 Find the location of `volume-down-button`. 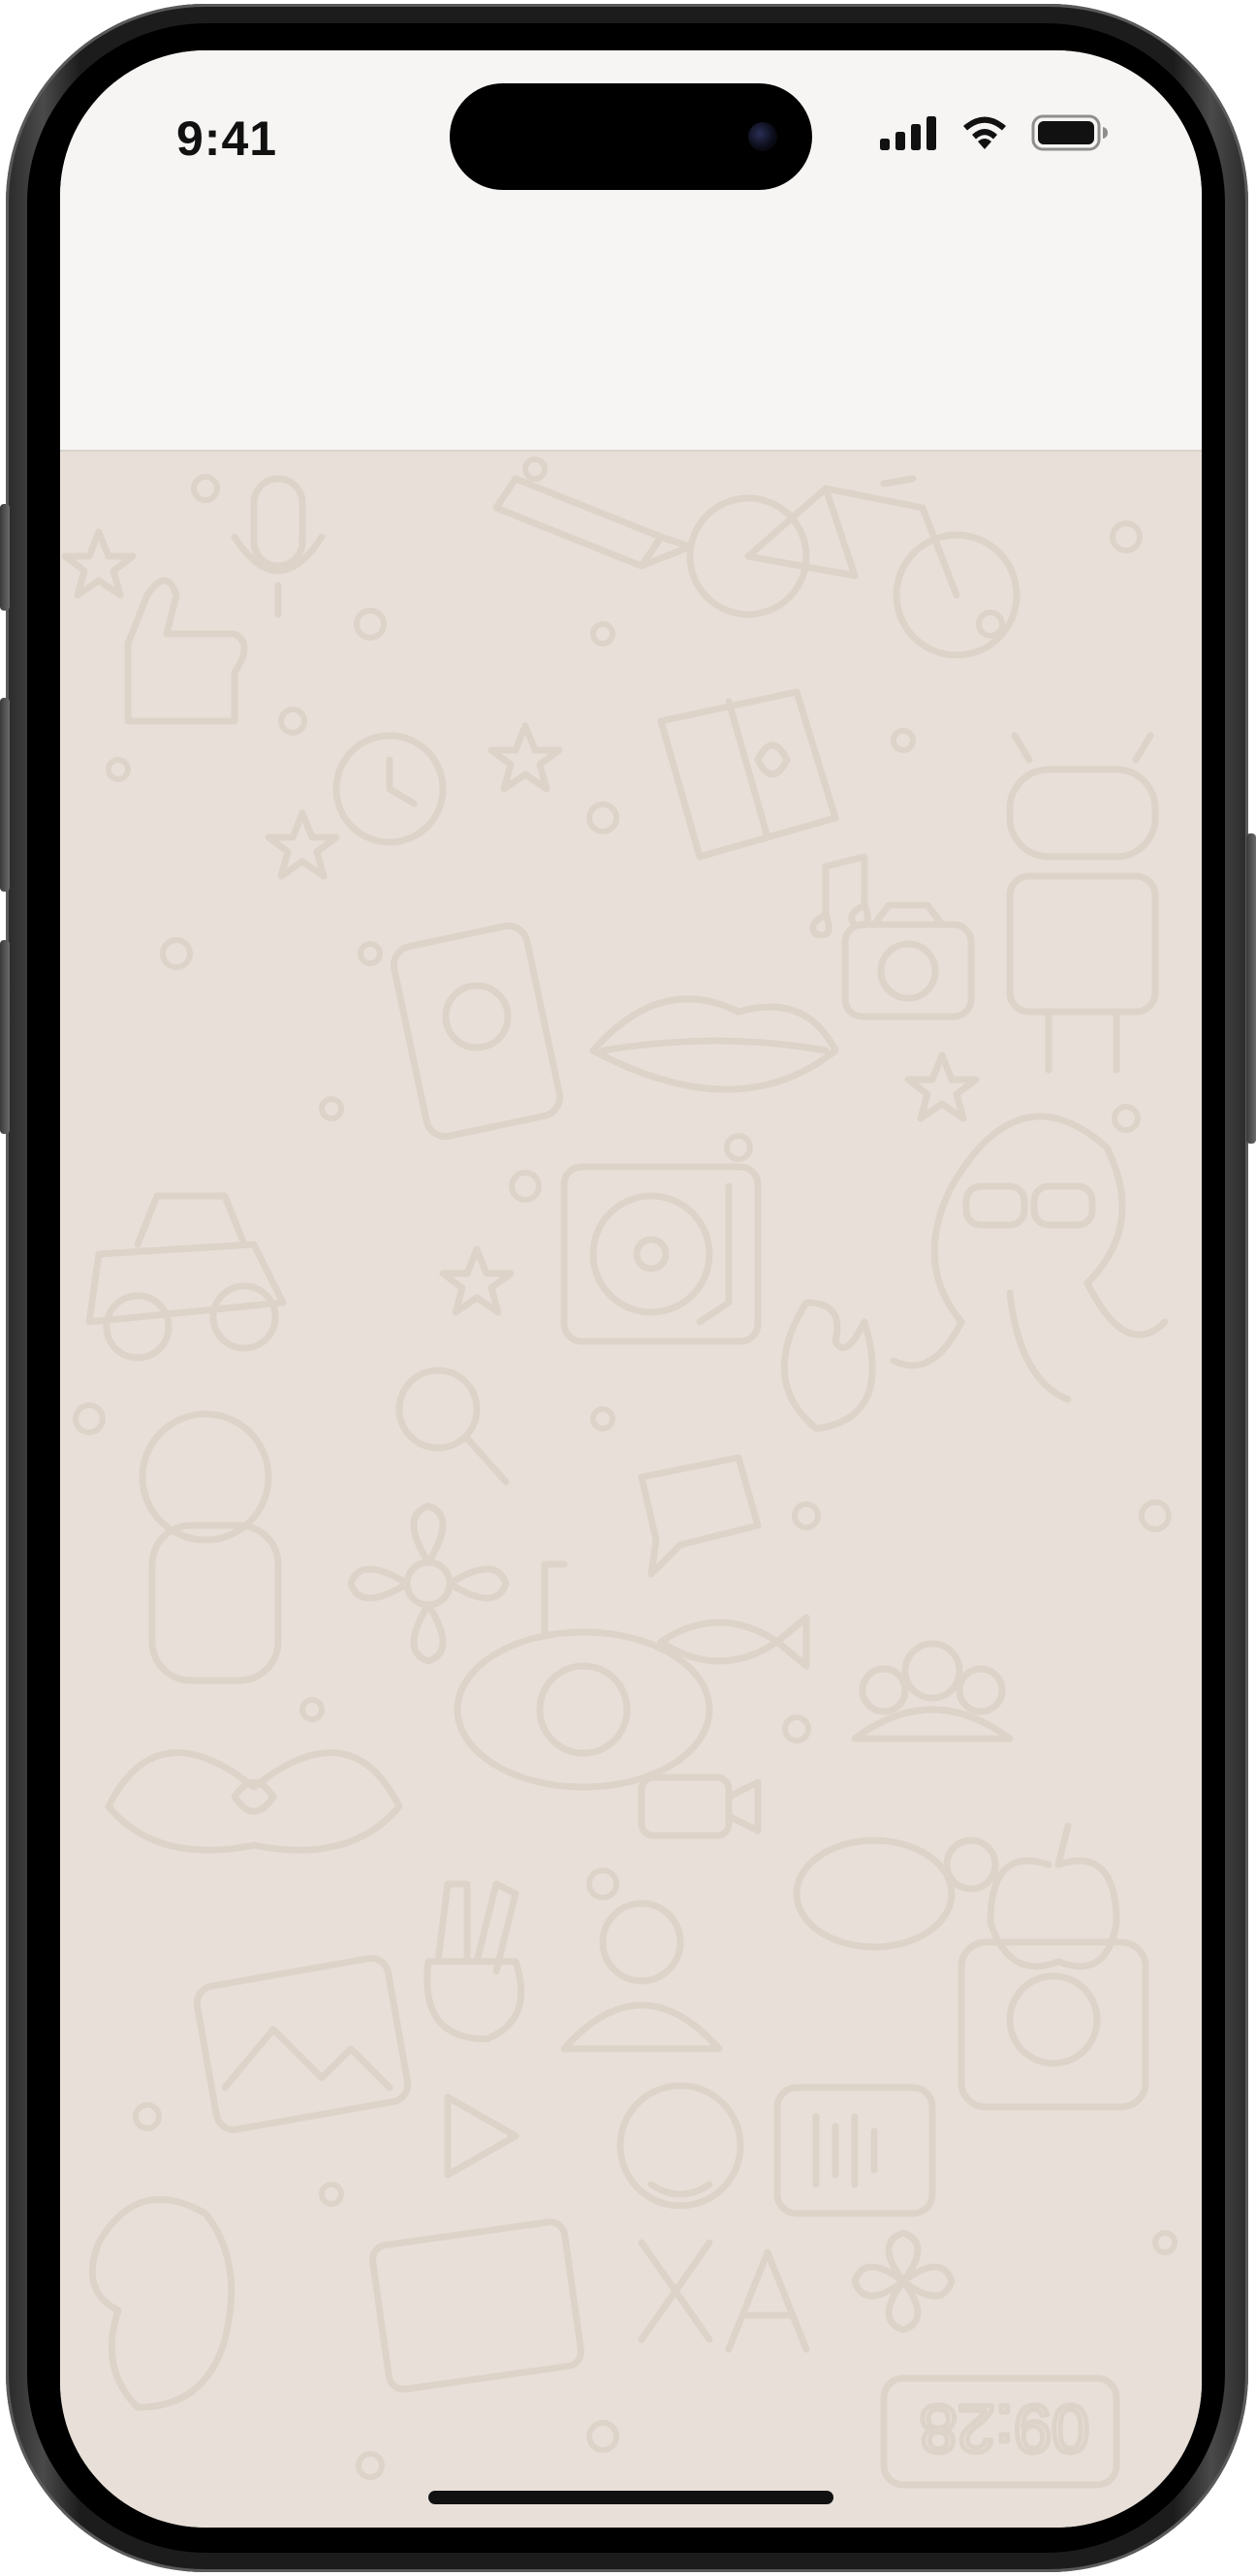

volume-down-button is located at coordinates (5, 1037).